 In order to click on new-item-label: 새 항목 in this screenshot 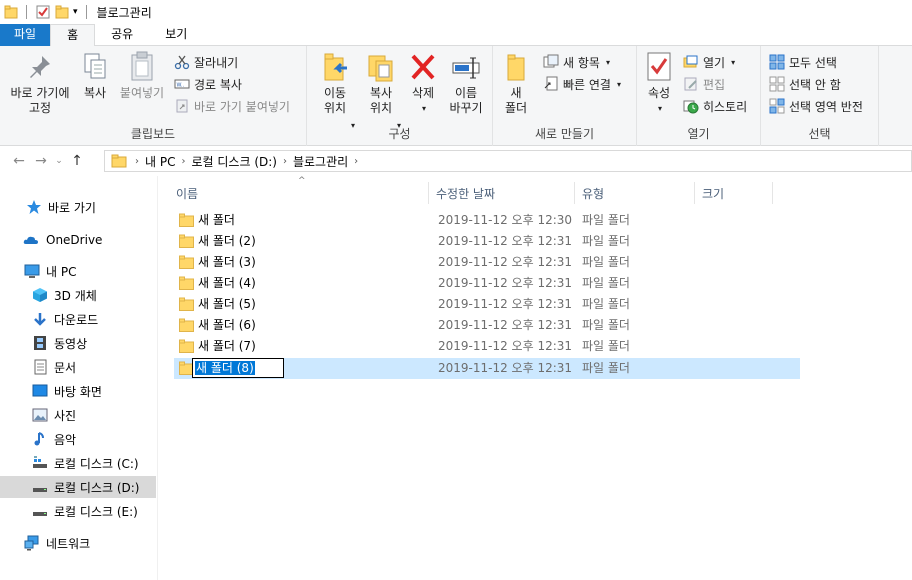, I will do `click(581, 62)`.